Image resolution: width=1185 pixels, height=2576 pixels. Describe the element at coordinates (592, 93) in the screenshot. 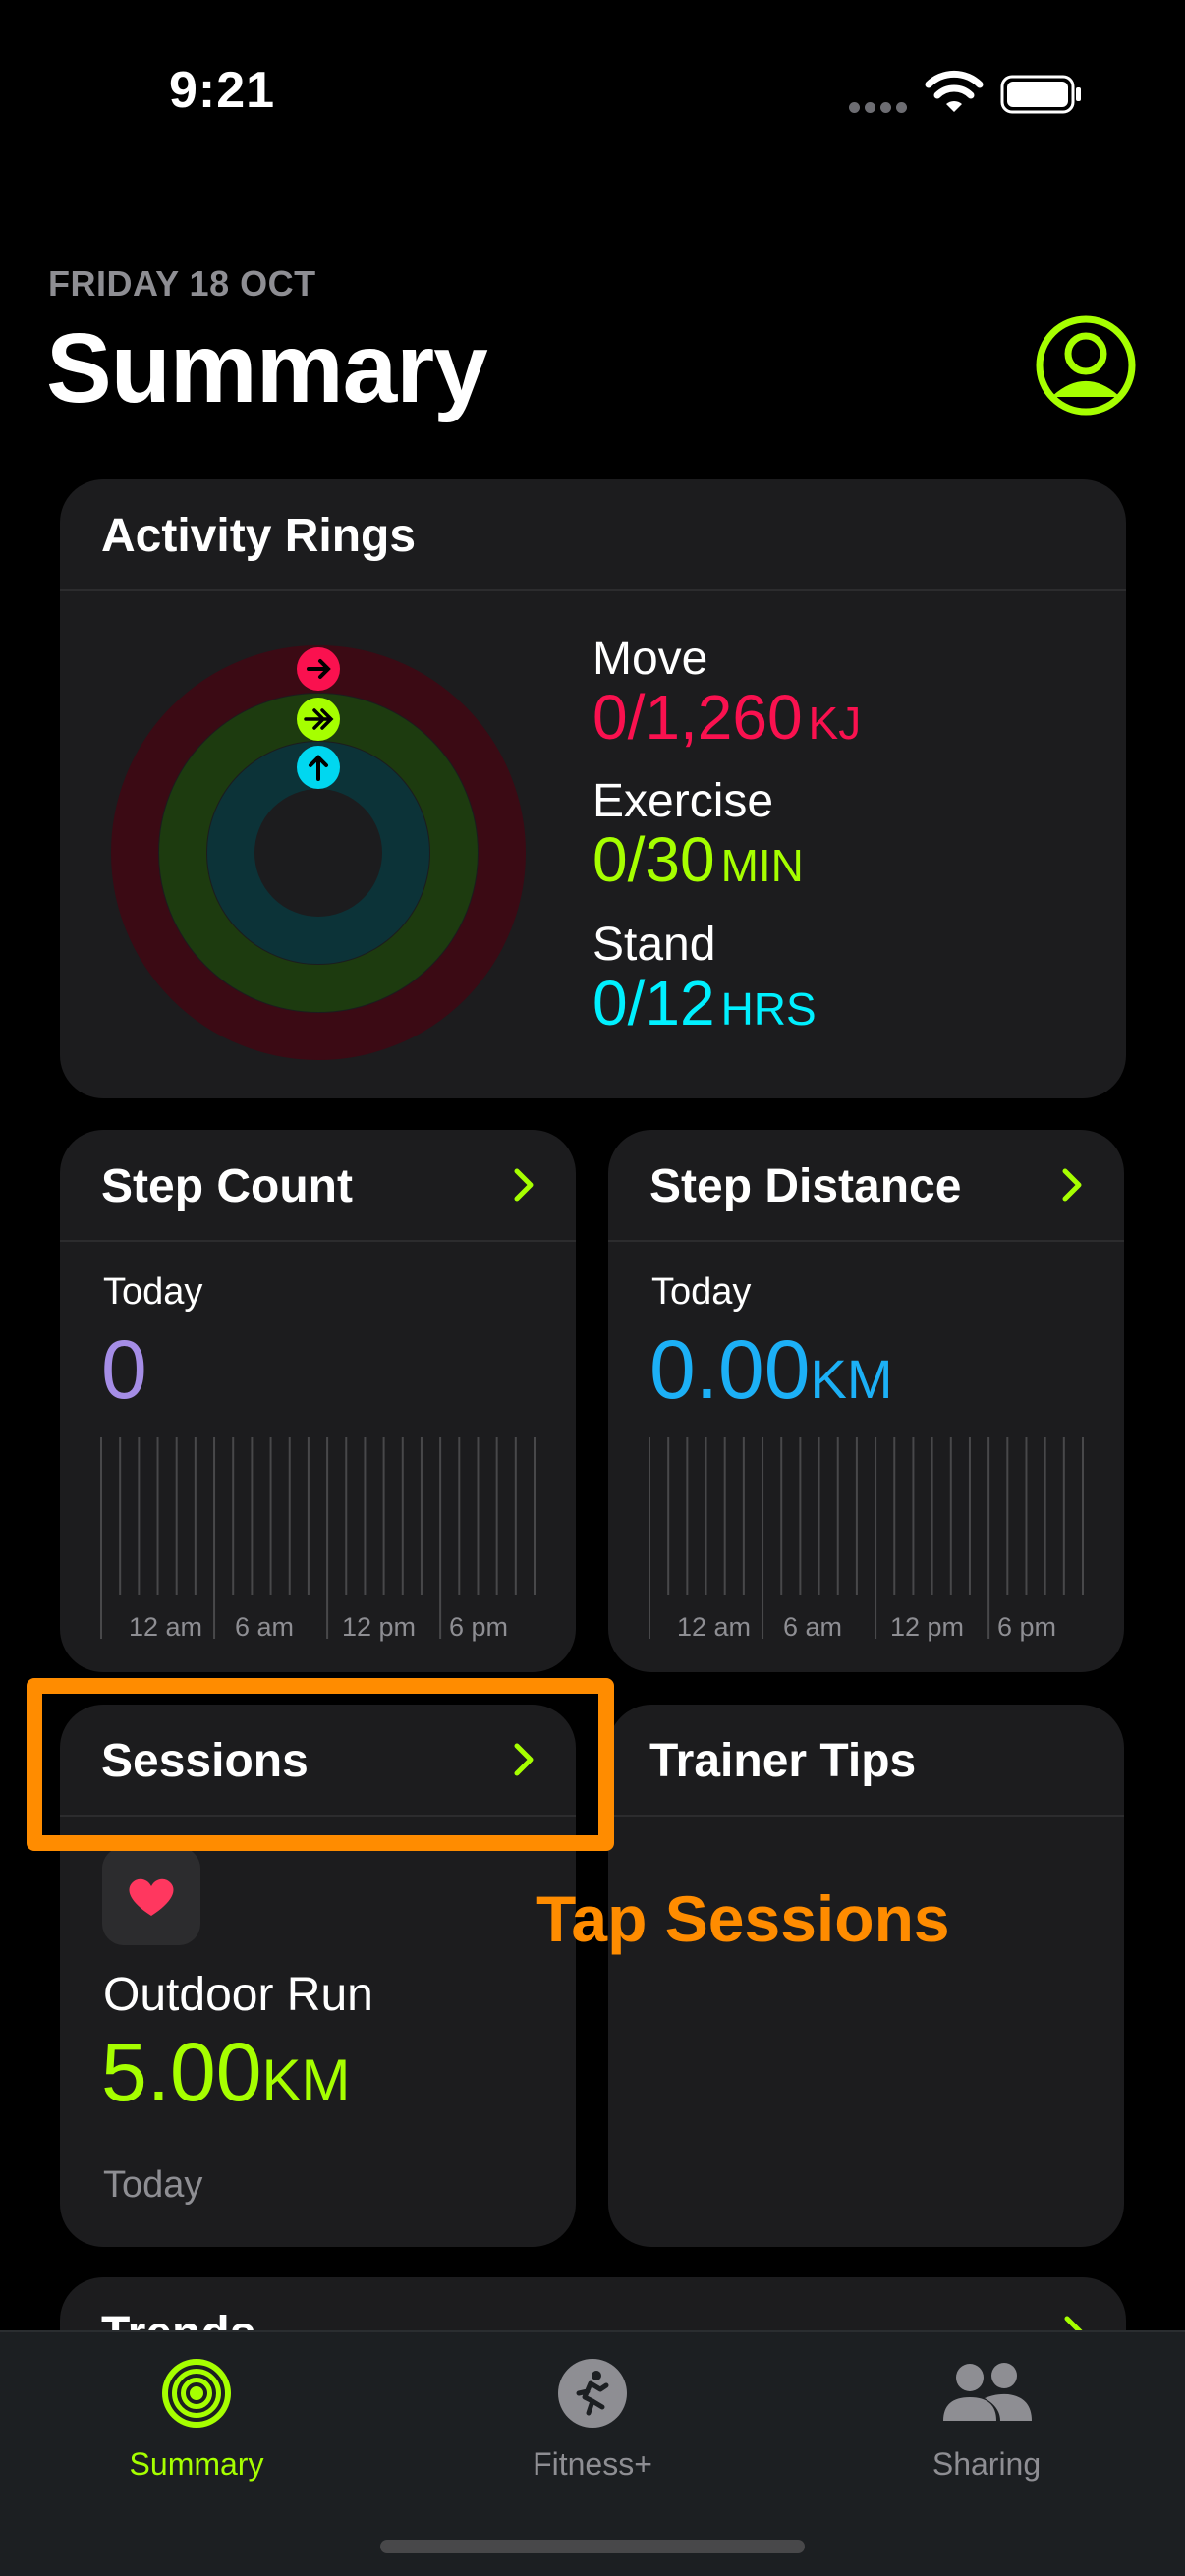

I see `status-bar: 9:21` at that location.